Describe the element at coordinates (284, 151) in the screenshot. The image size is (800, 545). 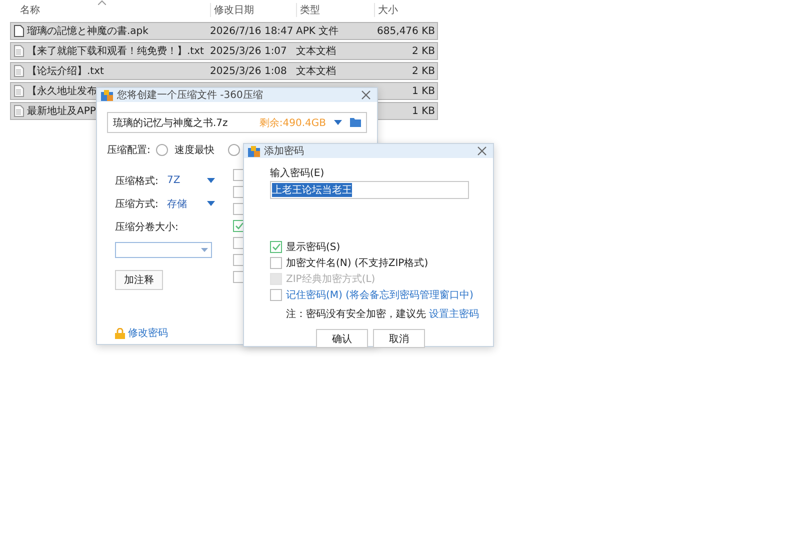
I see `window-title: 添加密码` at that location.